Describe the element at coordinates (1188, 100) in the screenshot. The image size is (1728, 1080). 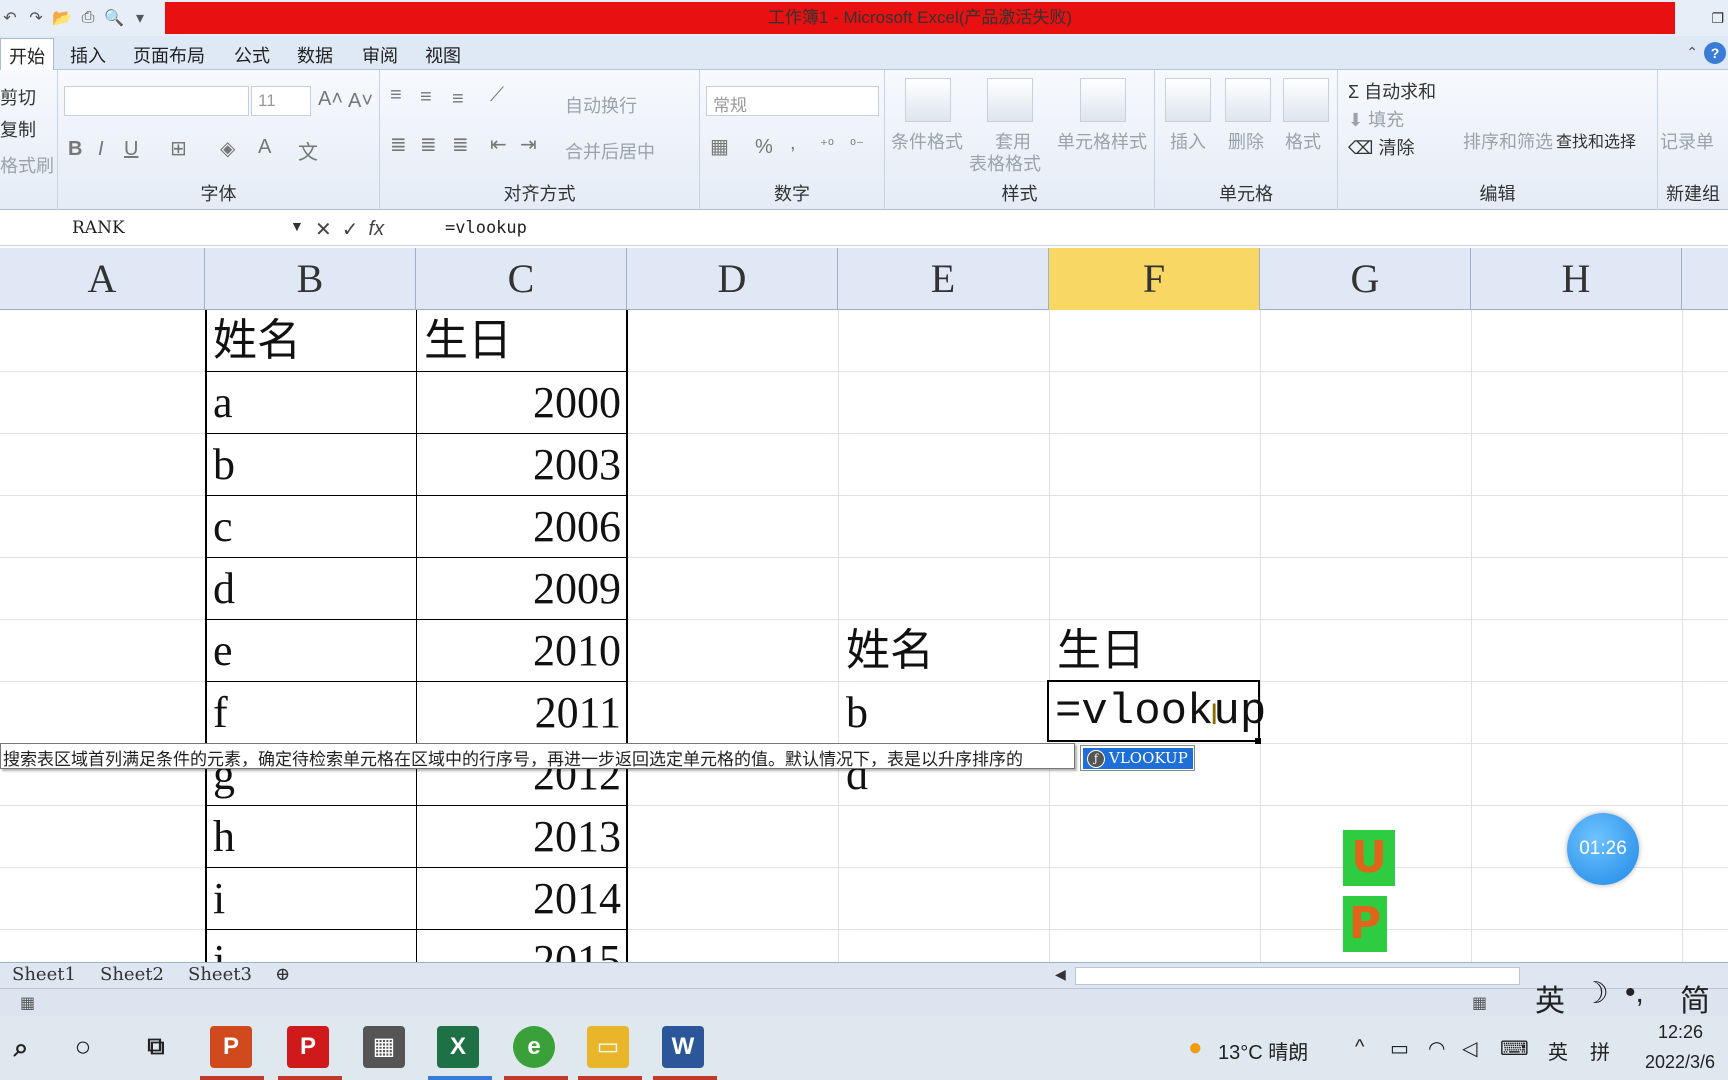
I see `insert-cells-icon` at that location.